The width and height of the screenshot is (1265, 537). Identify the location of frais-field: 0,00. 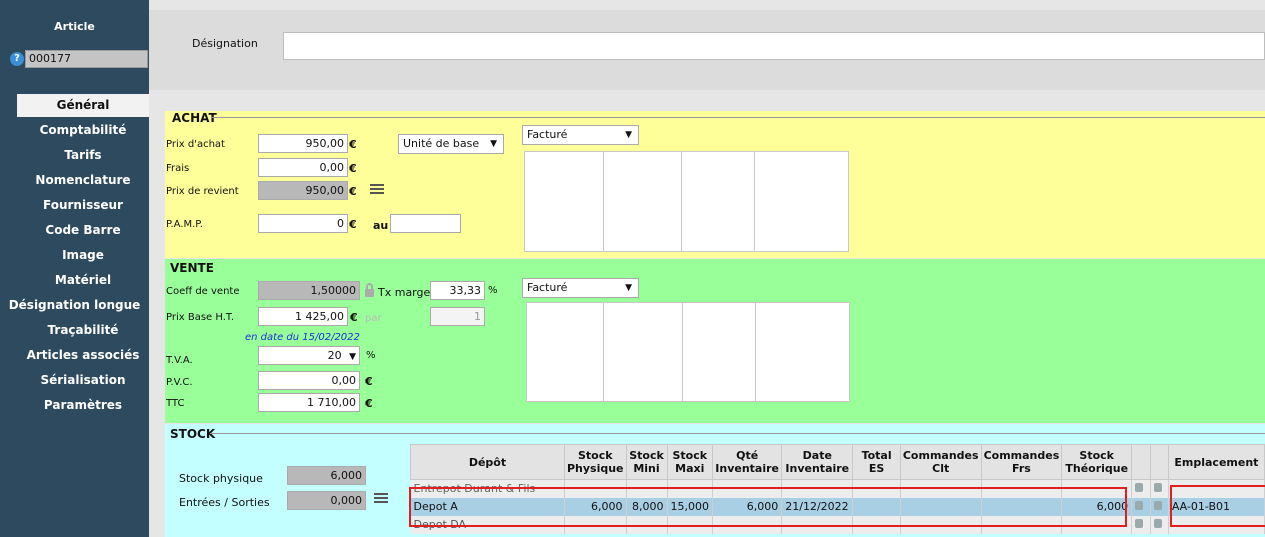
(303, 167).